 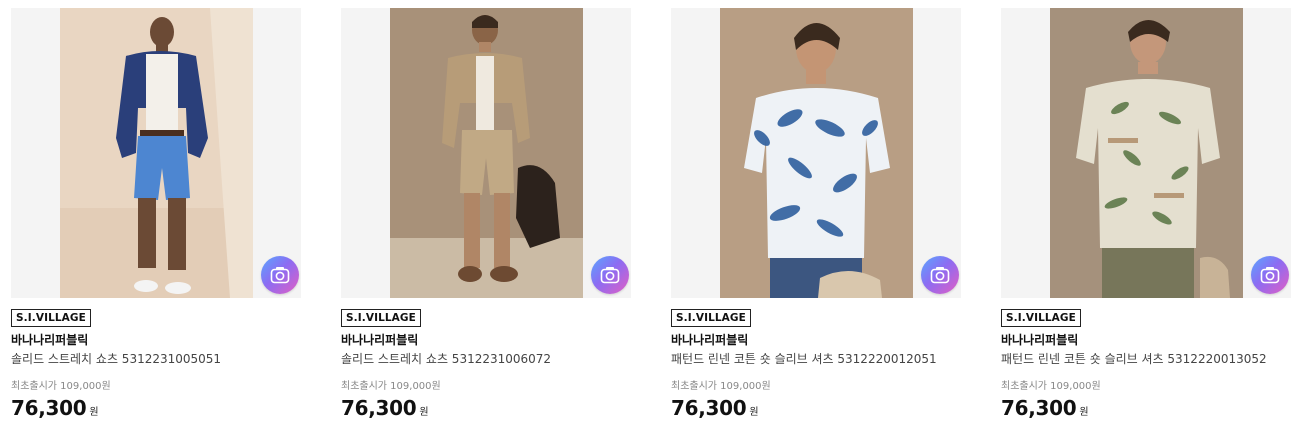 I want to click on product-name: 패턴드 린넨 코튼 숏 슬리브 셔츠 5312220013052, so click(x=1146, y=359).